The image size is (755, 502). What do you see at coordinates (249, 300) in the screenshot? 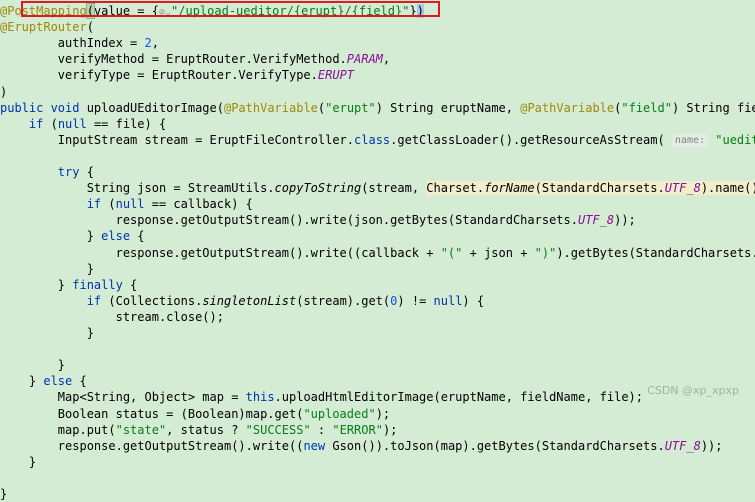
I see `code-token: singletonList` at bounding box center [249, 300].